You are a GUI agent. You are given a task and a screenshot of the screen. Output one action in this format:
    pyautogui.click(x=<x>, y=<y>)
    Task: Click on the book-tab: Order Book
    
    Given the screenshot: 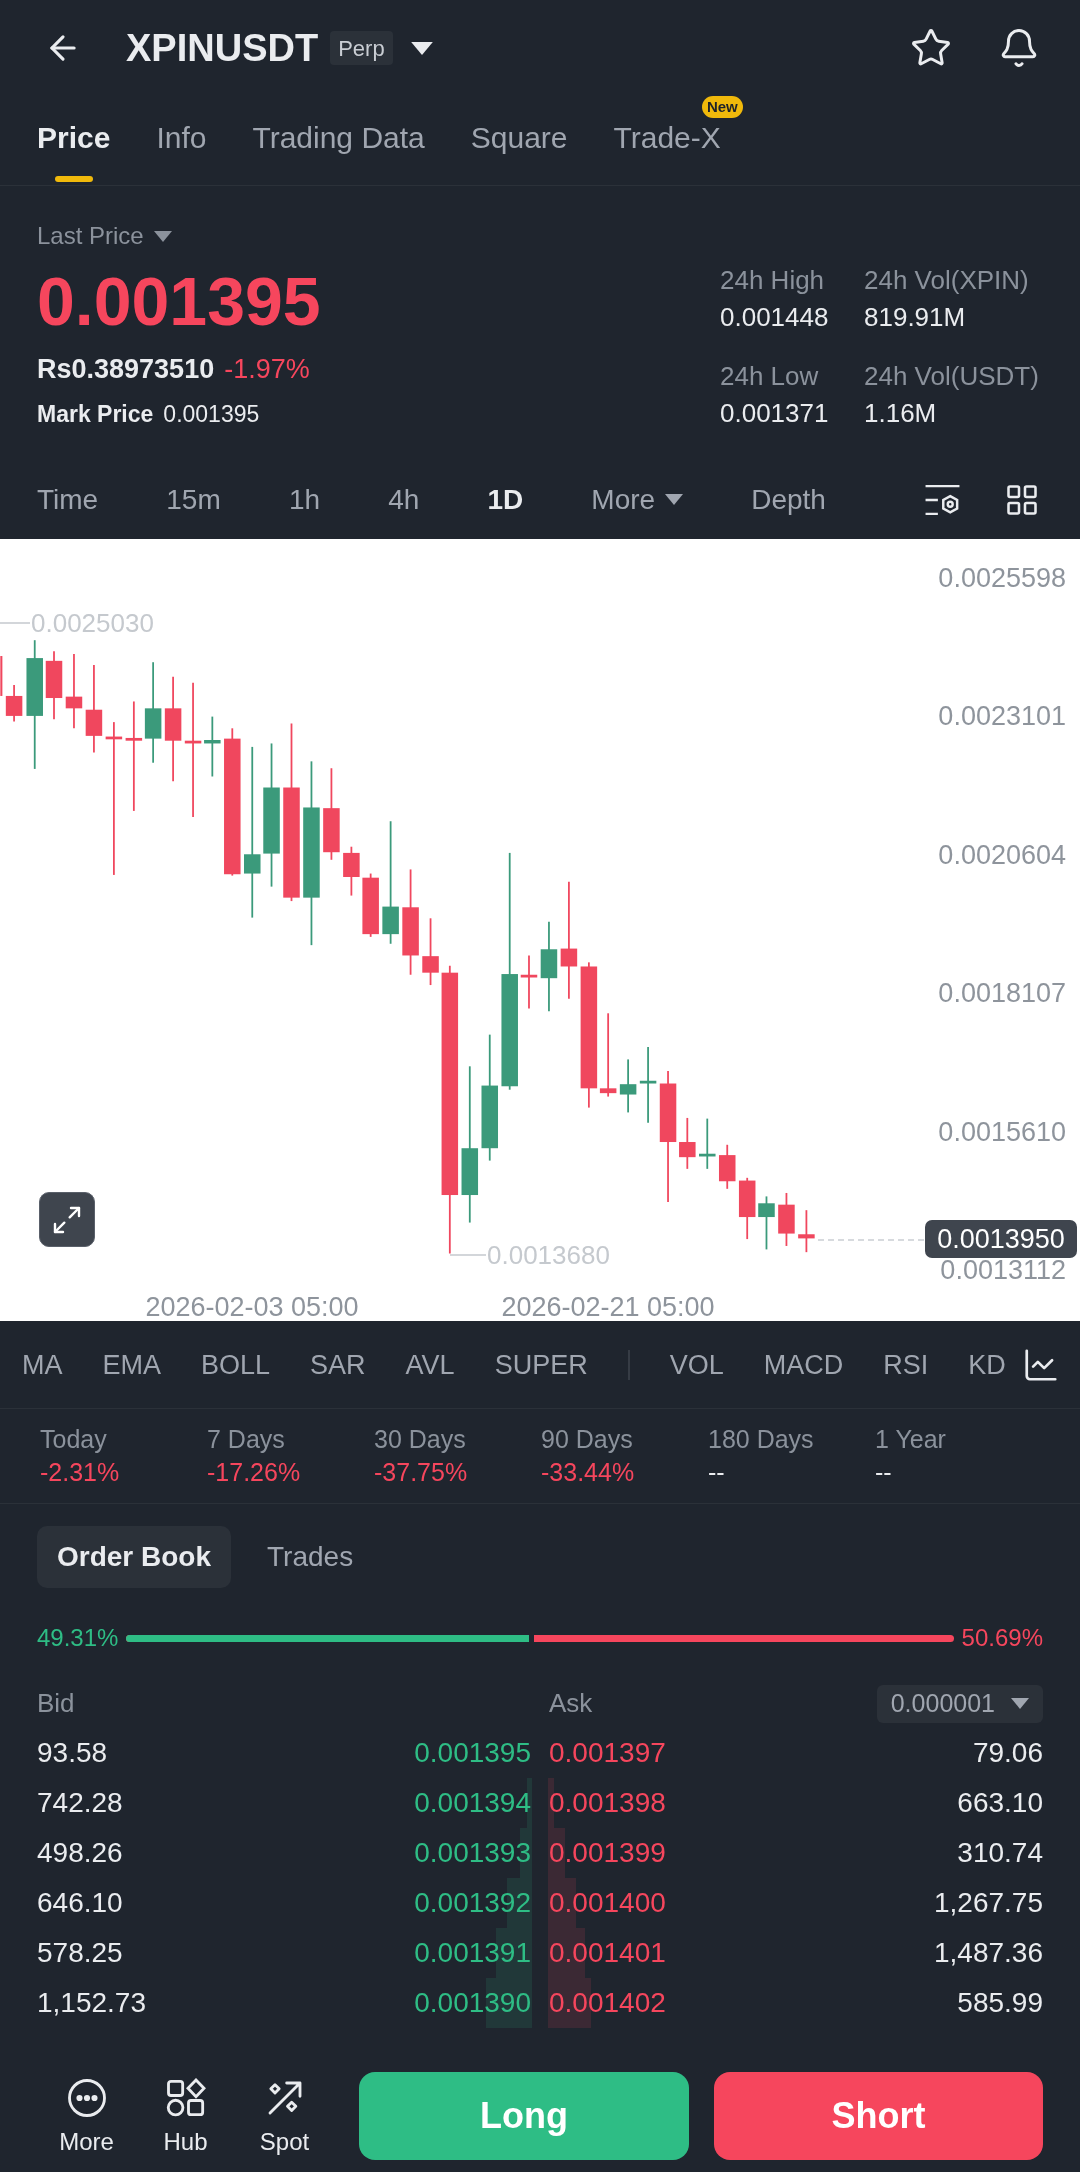 What is the action you would take?
    pyautogui.click(x=134, y=1557)
    